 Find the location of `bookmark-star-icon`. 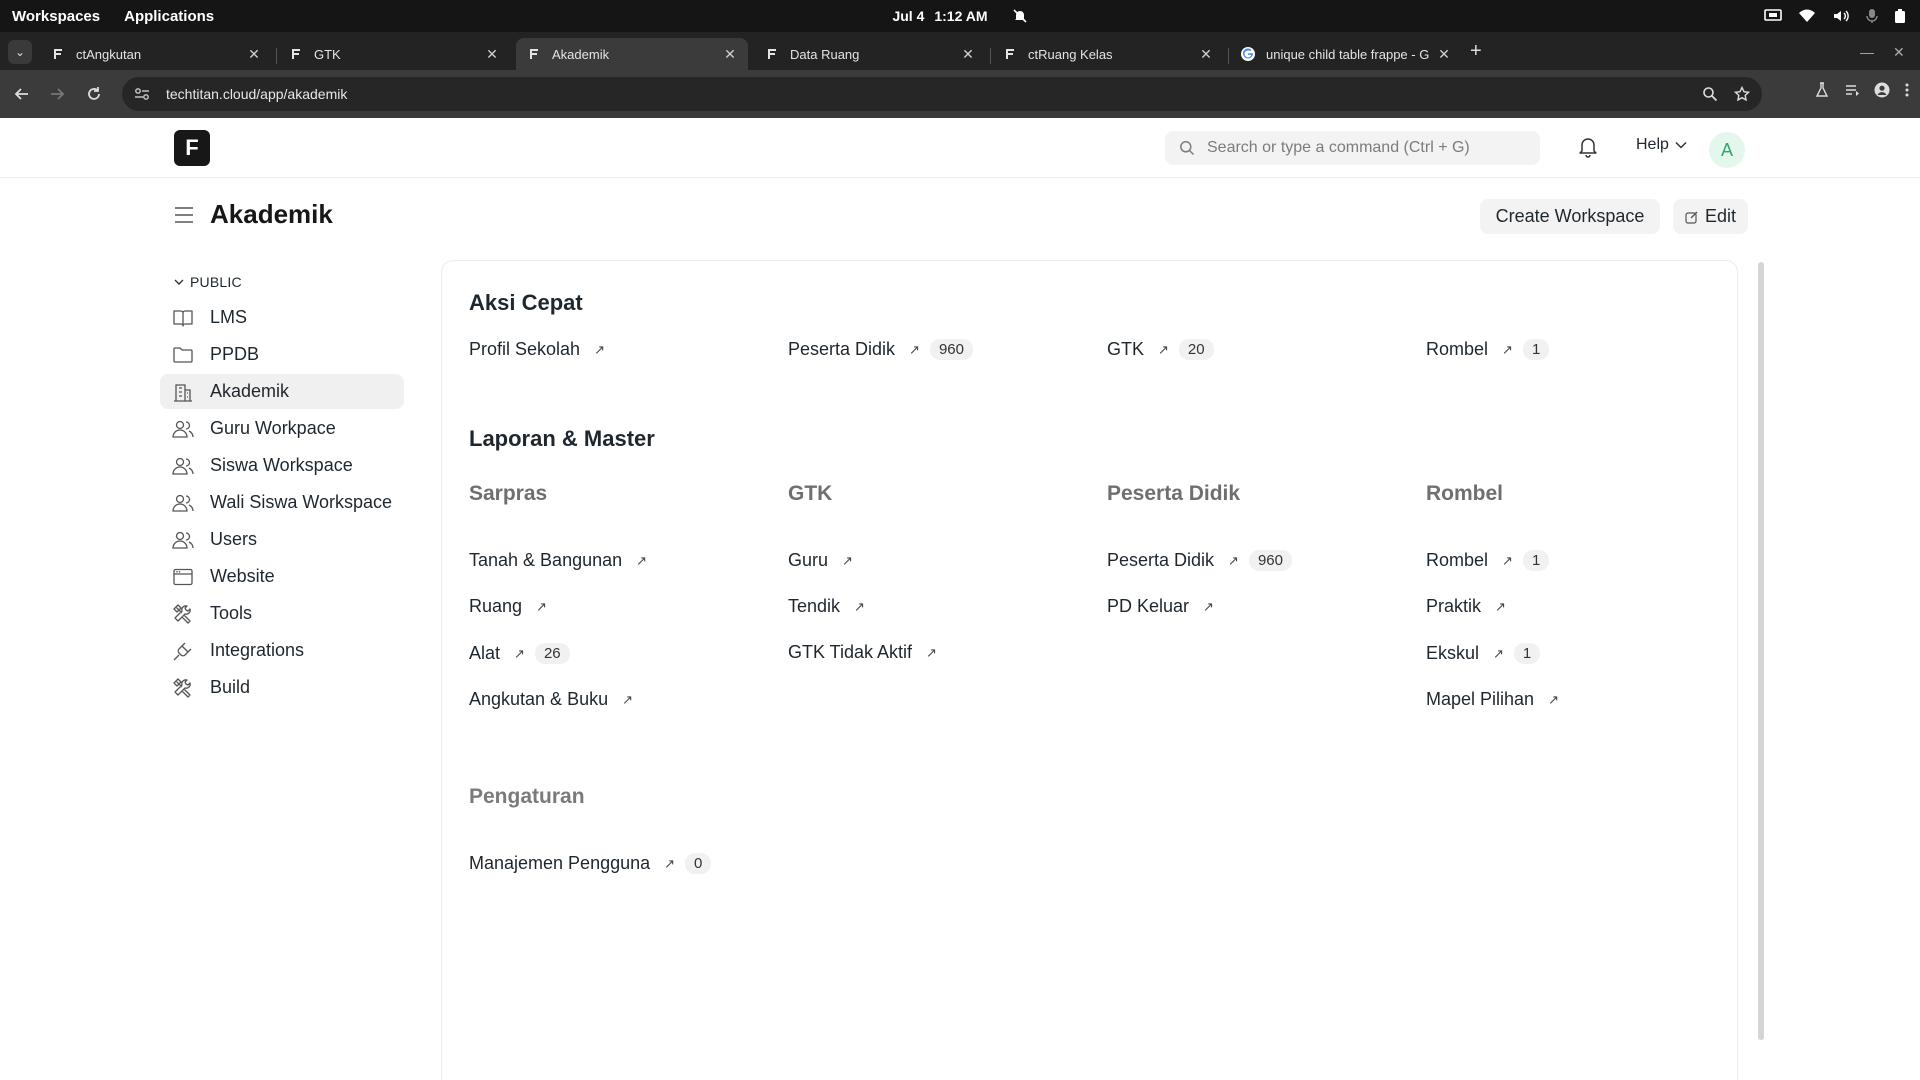

bookmark-star-icon is located at coordinates (1742, 94).